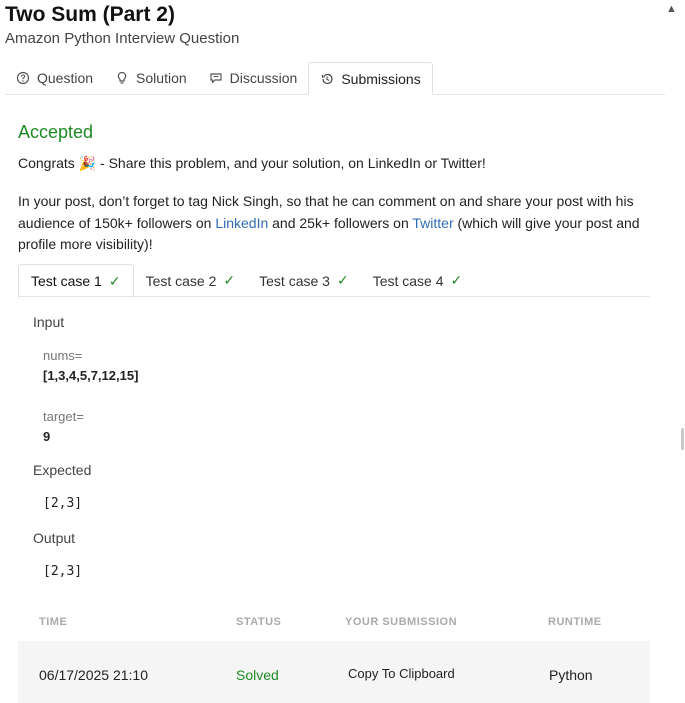 The width and height of the screenshot is (685, 703). What do you see at coordinates (257, 675) in the screenshot?
I see `submission-status: Solved` at bounding box center [257, 675].